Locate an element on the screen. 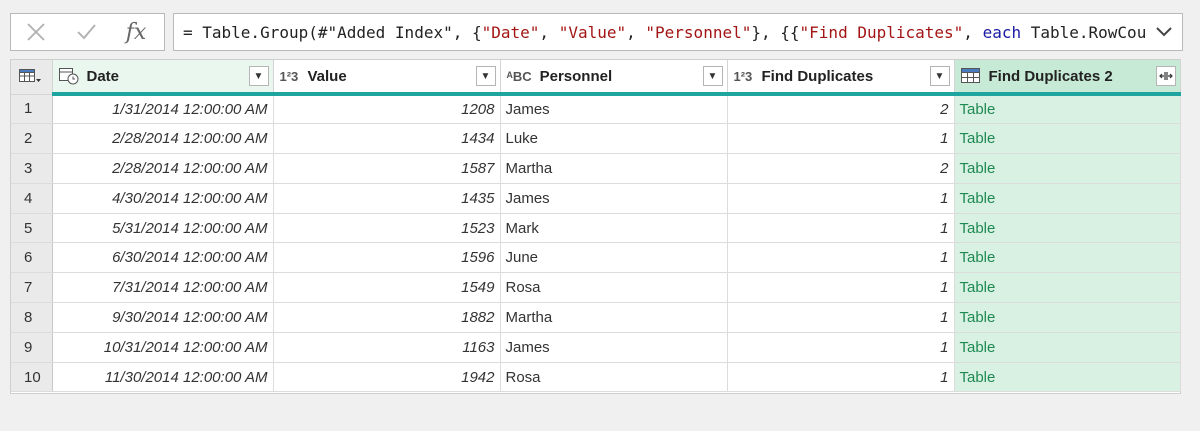 The image size is (1200, 431). value-cell: 1523 is located at coordinates (387, 228).